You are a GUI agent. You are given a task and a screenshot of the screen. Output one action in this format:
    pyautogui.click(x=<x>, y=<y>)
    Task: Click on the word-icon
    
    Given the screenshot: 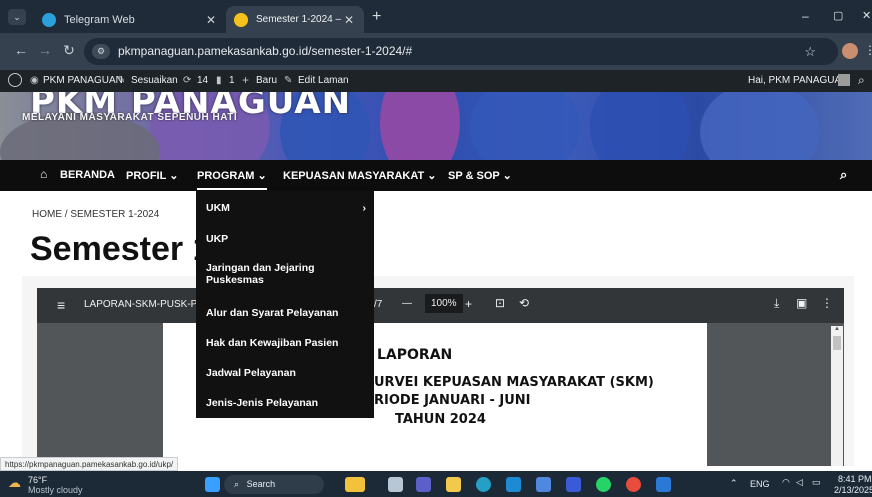 What is the action you would take?
    pyautogui.click(x=663, y=484)
    